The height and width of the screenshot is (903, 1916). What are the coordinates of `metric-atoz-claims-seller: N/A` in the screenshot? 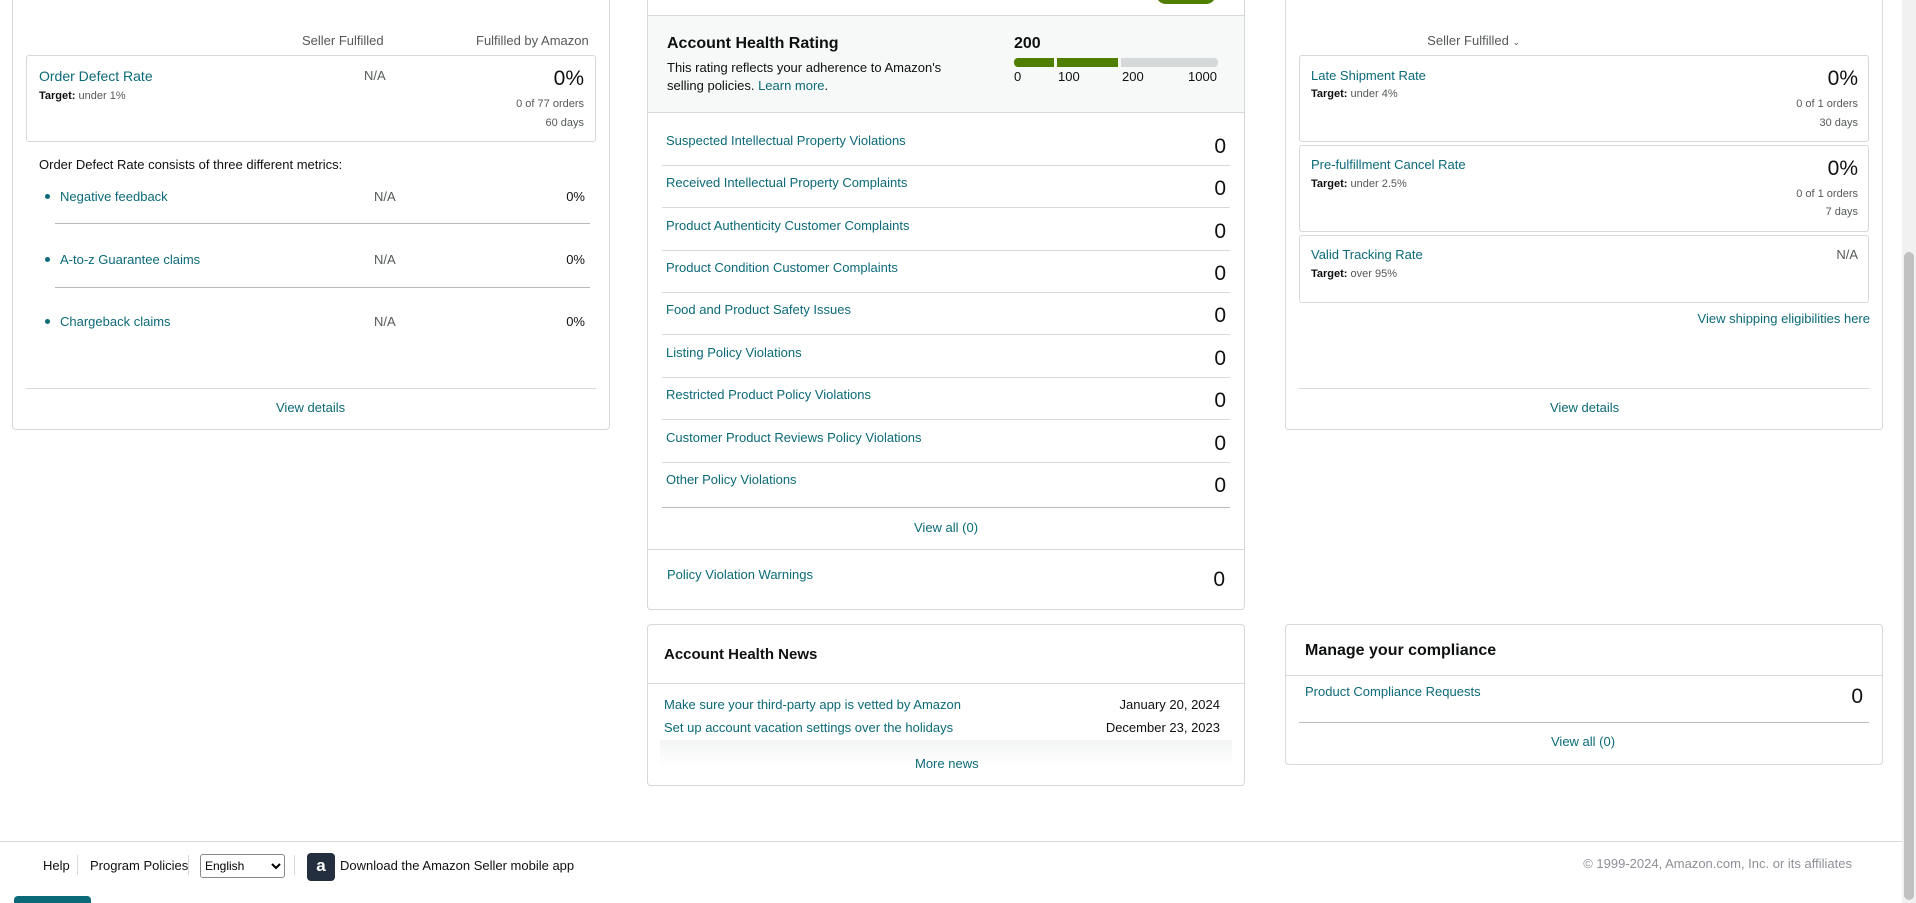 It's located at (385, 259).